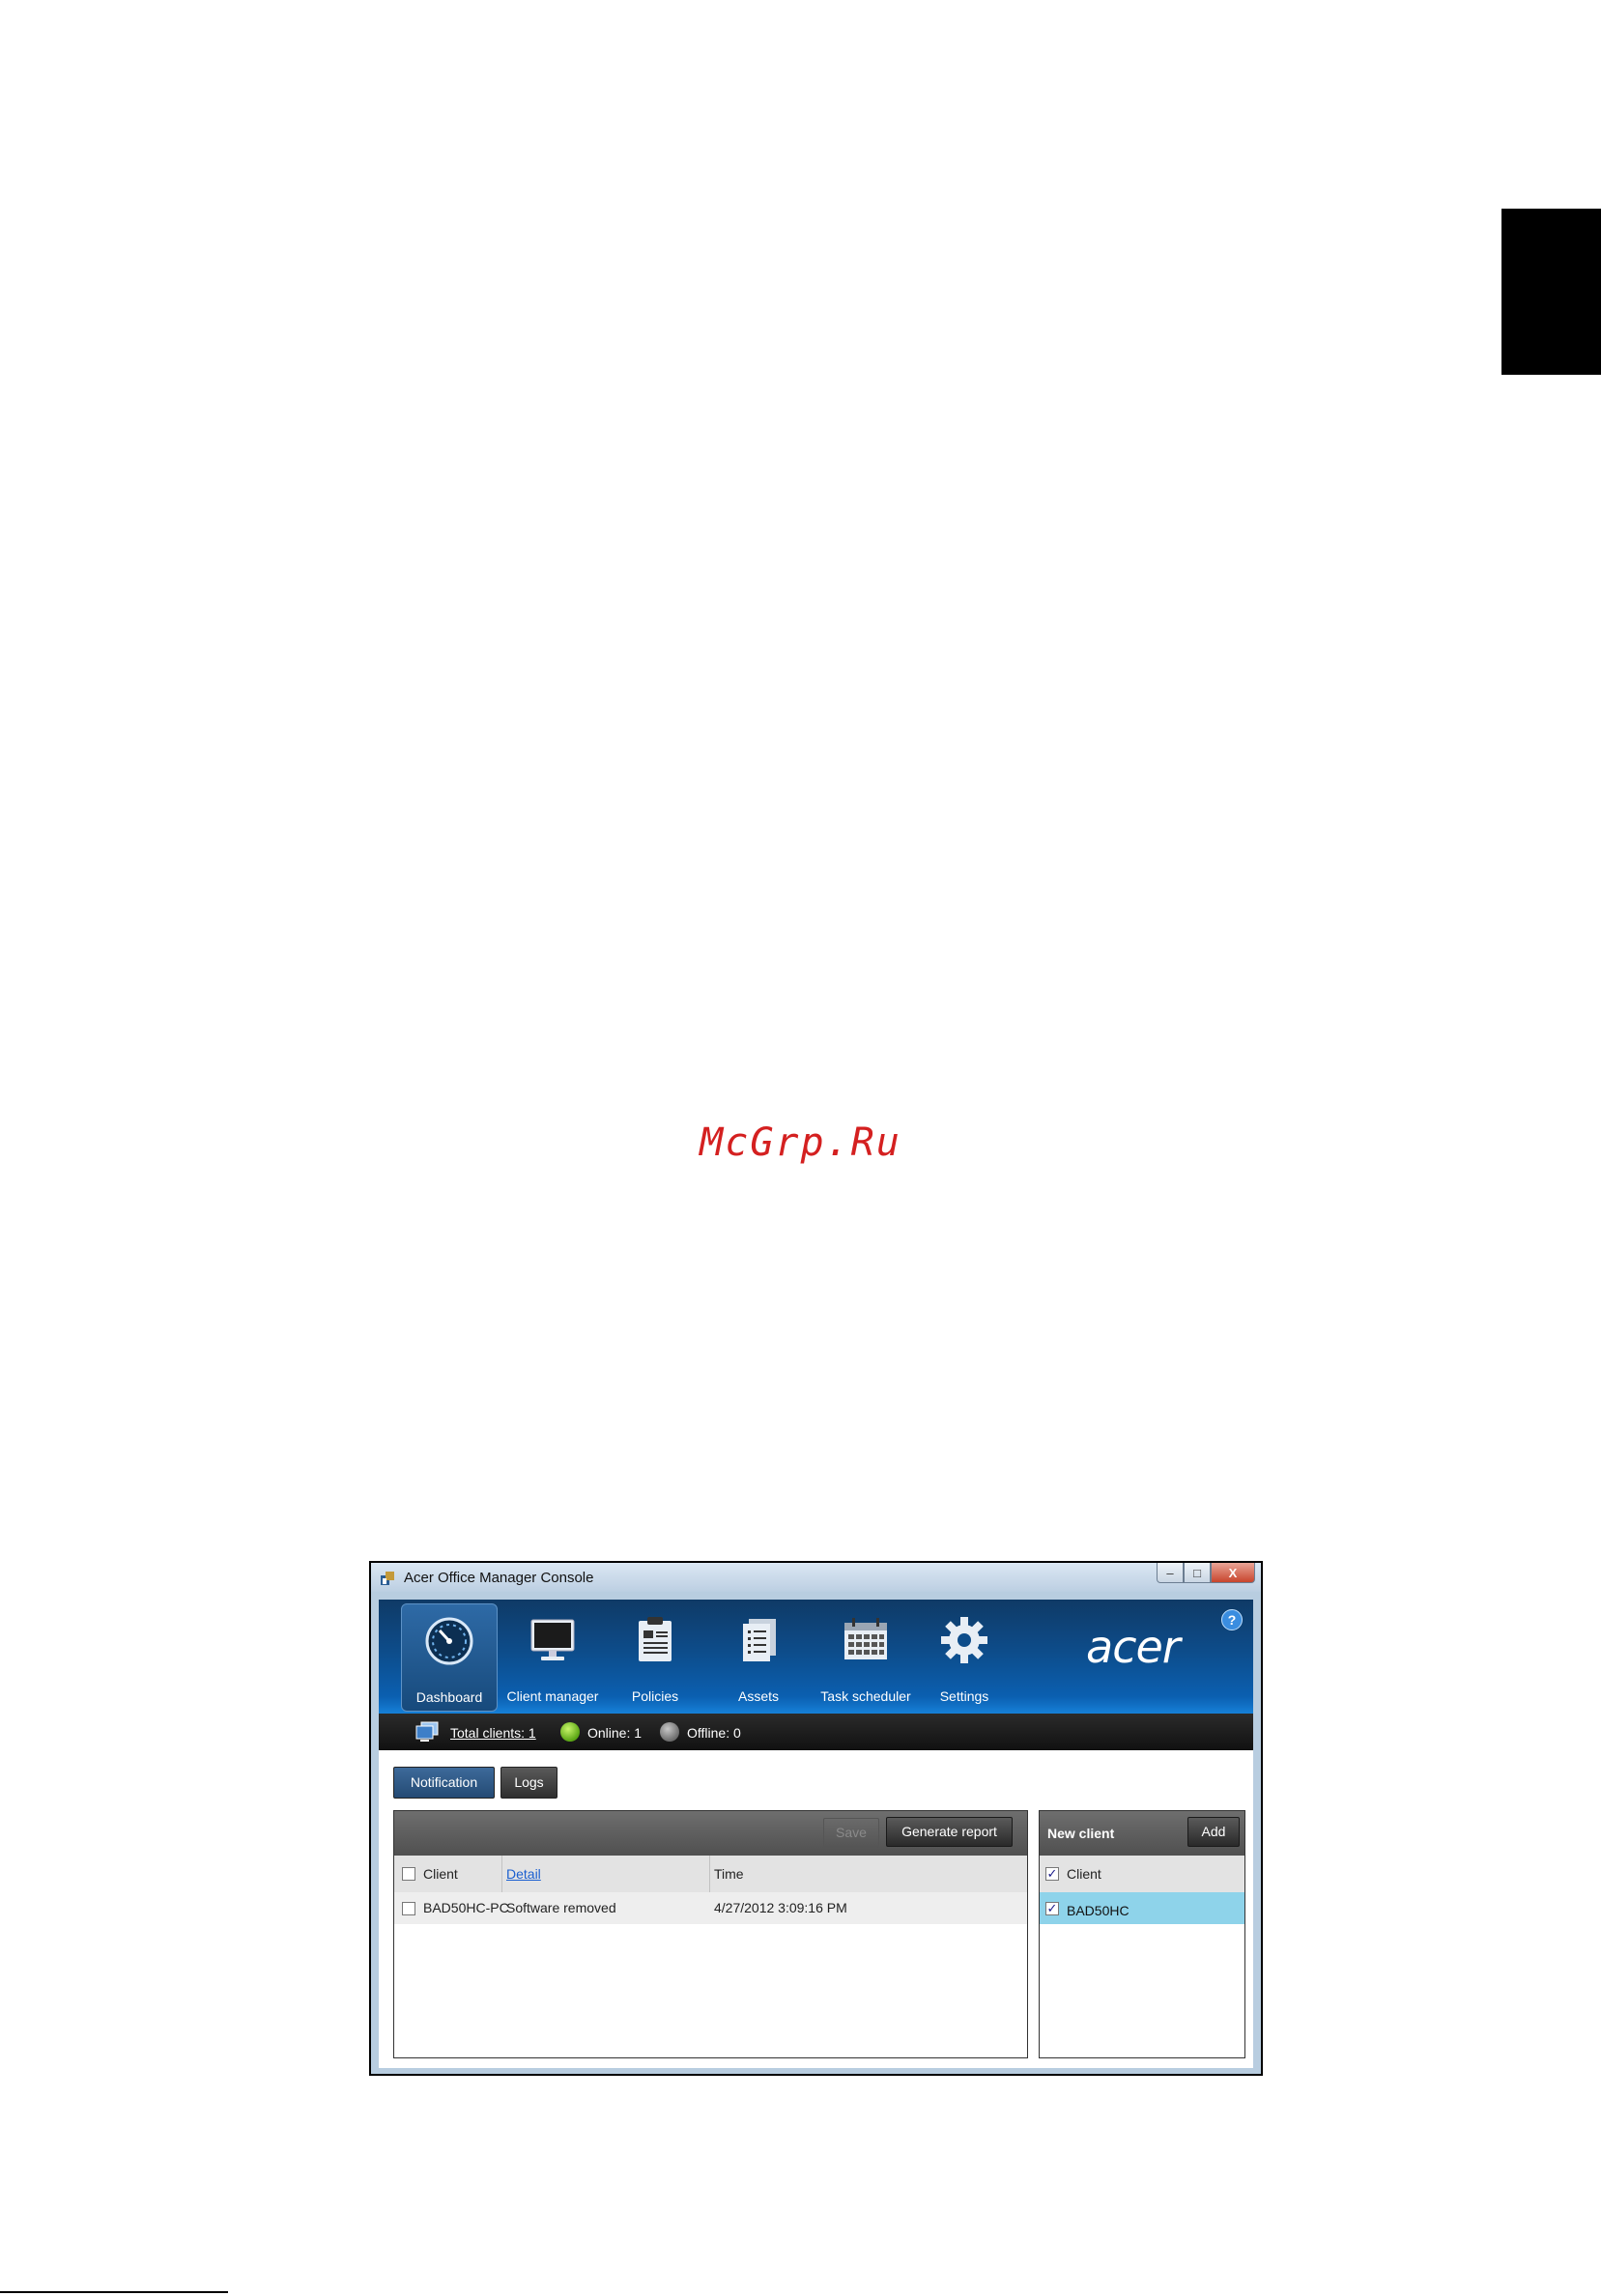  I want to click on new-client-name: BAD50HC, so click(1098, 1910).